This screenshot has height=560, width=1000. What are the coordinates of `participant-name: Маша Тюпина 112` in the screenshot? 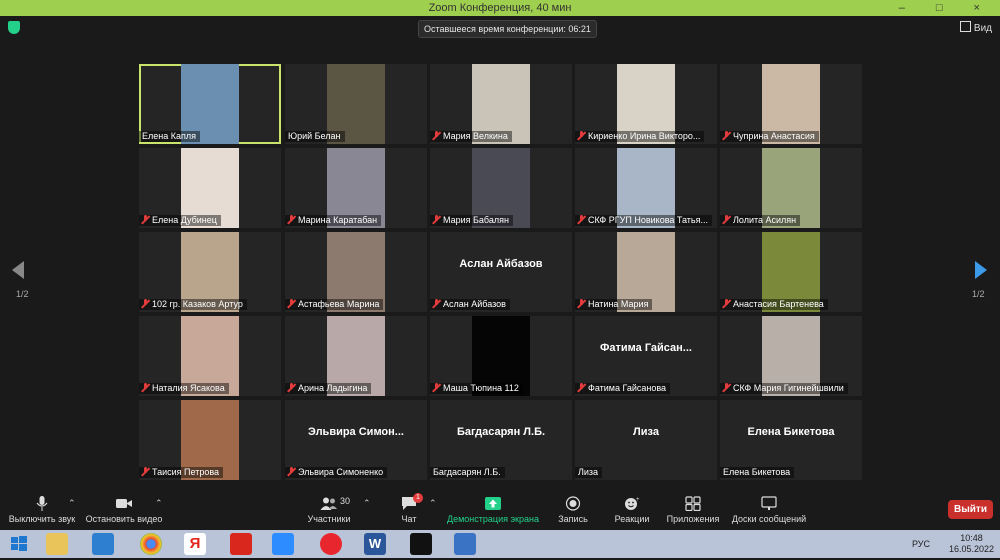 It's located at (481, 388).